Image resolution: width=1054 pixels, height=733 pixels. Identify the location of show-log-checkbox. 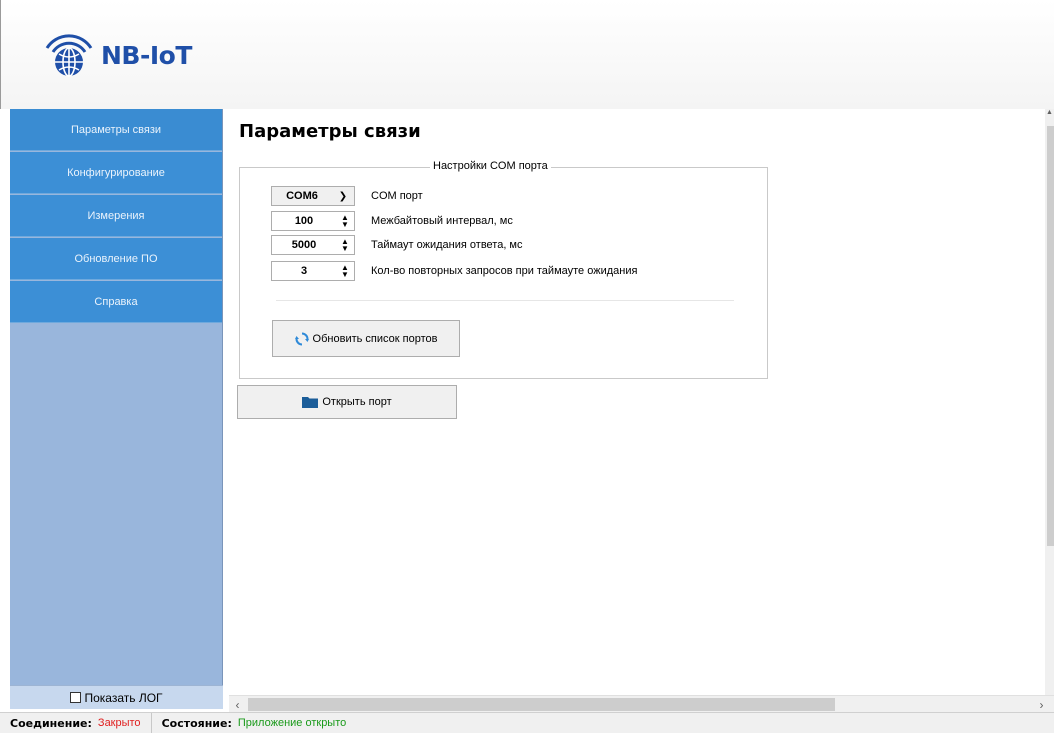
(76, 697).